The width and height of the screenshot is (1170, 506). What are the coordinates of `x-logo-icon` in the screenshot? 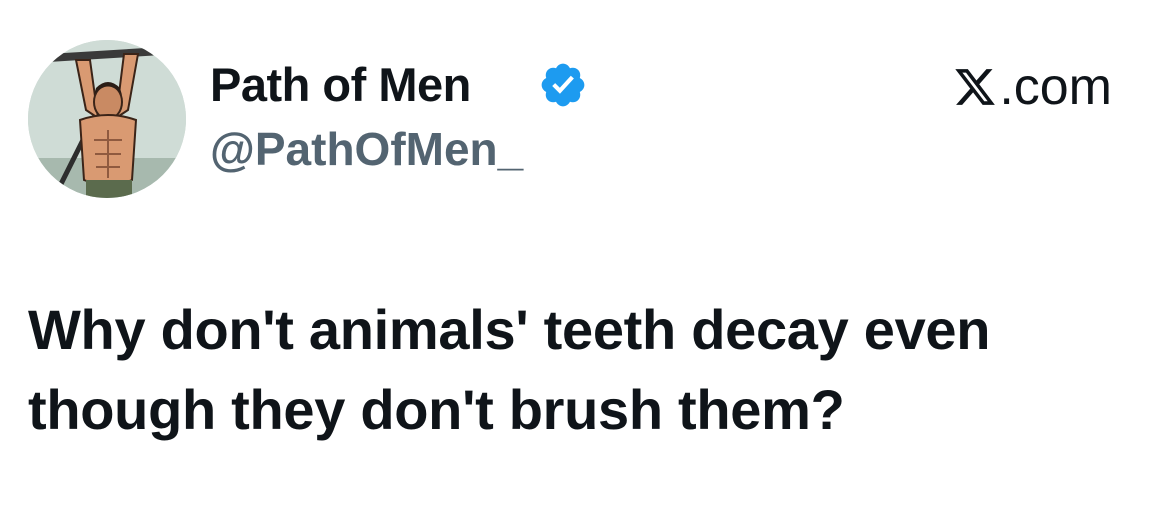 It's located at (975, 87).